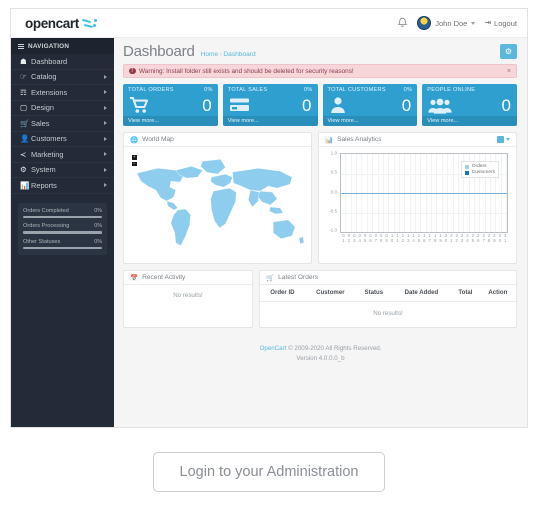 The height and width of the screenshot is (508, 538). I want to click on column-date-added: Date Added, so click(421, 293).